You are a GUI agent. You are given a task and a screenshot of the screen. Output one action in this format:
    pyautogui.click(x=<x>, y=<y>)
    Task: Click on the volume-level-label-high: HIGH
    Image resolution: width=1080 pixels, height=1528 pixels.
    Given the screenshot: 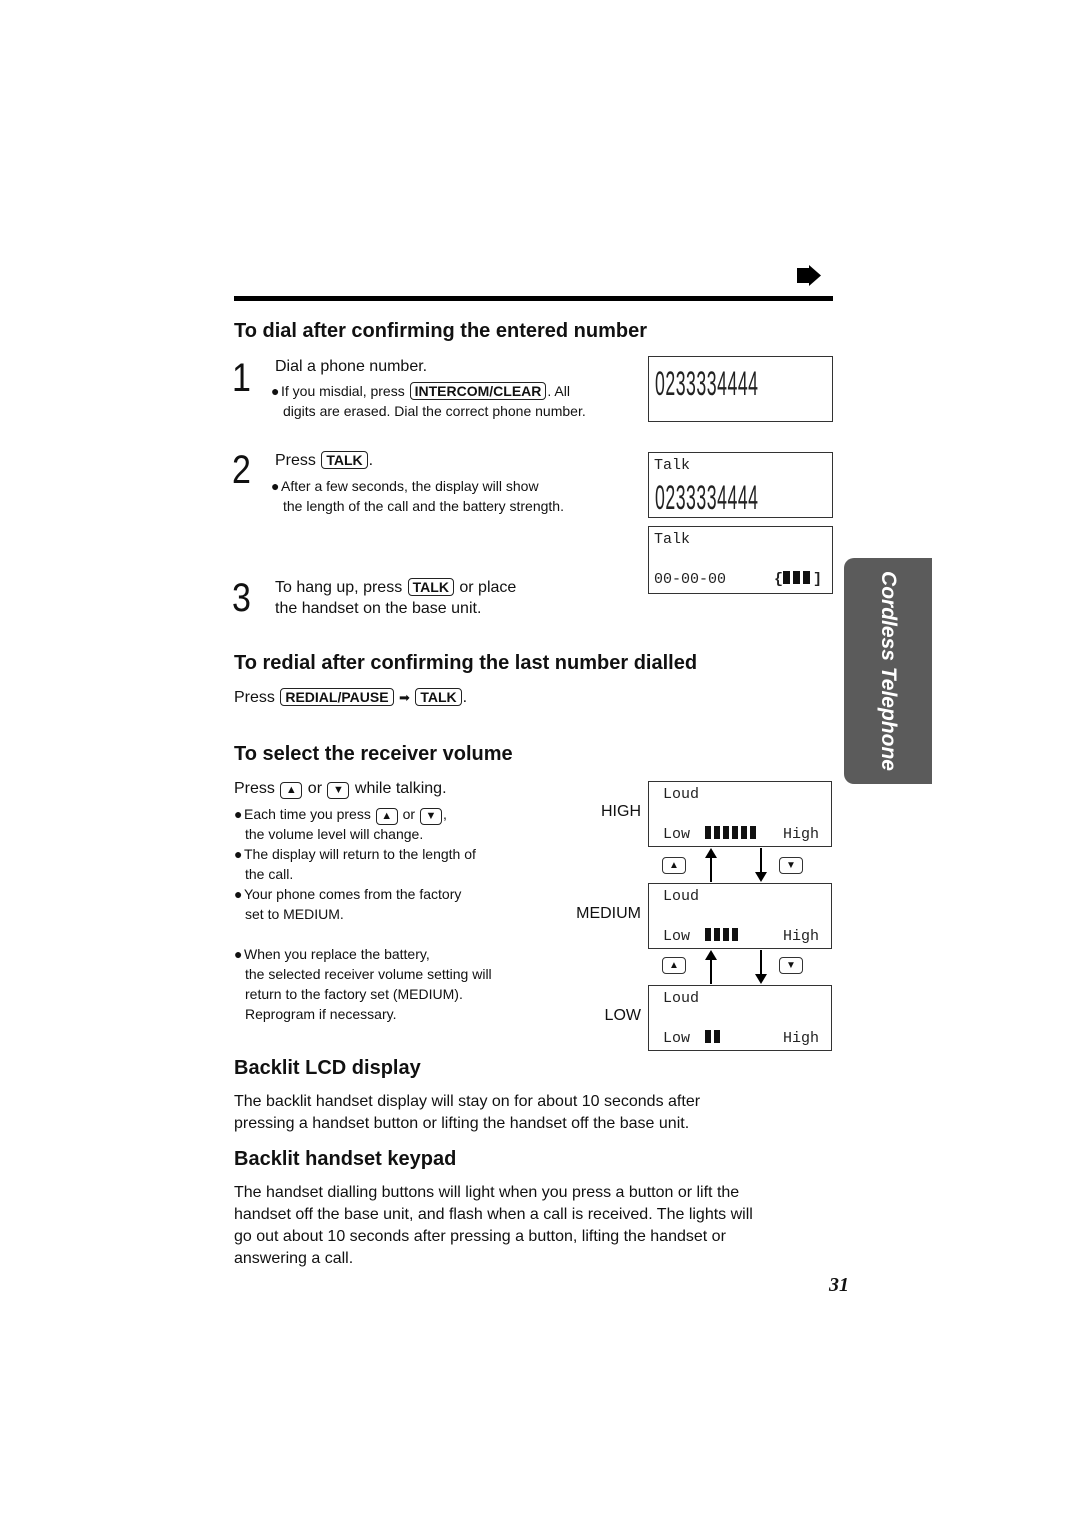 What is the action you would take?
    pyautogui.click(x=621, y=811)
    